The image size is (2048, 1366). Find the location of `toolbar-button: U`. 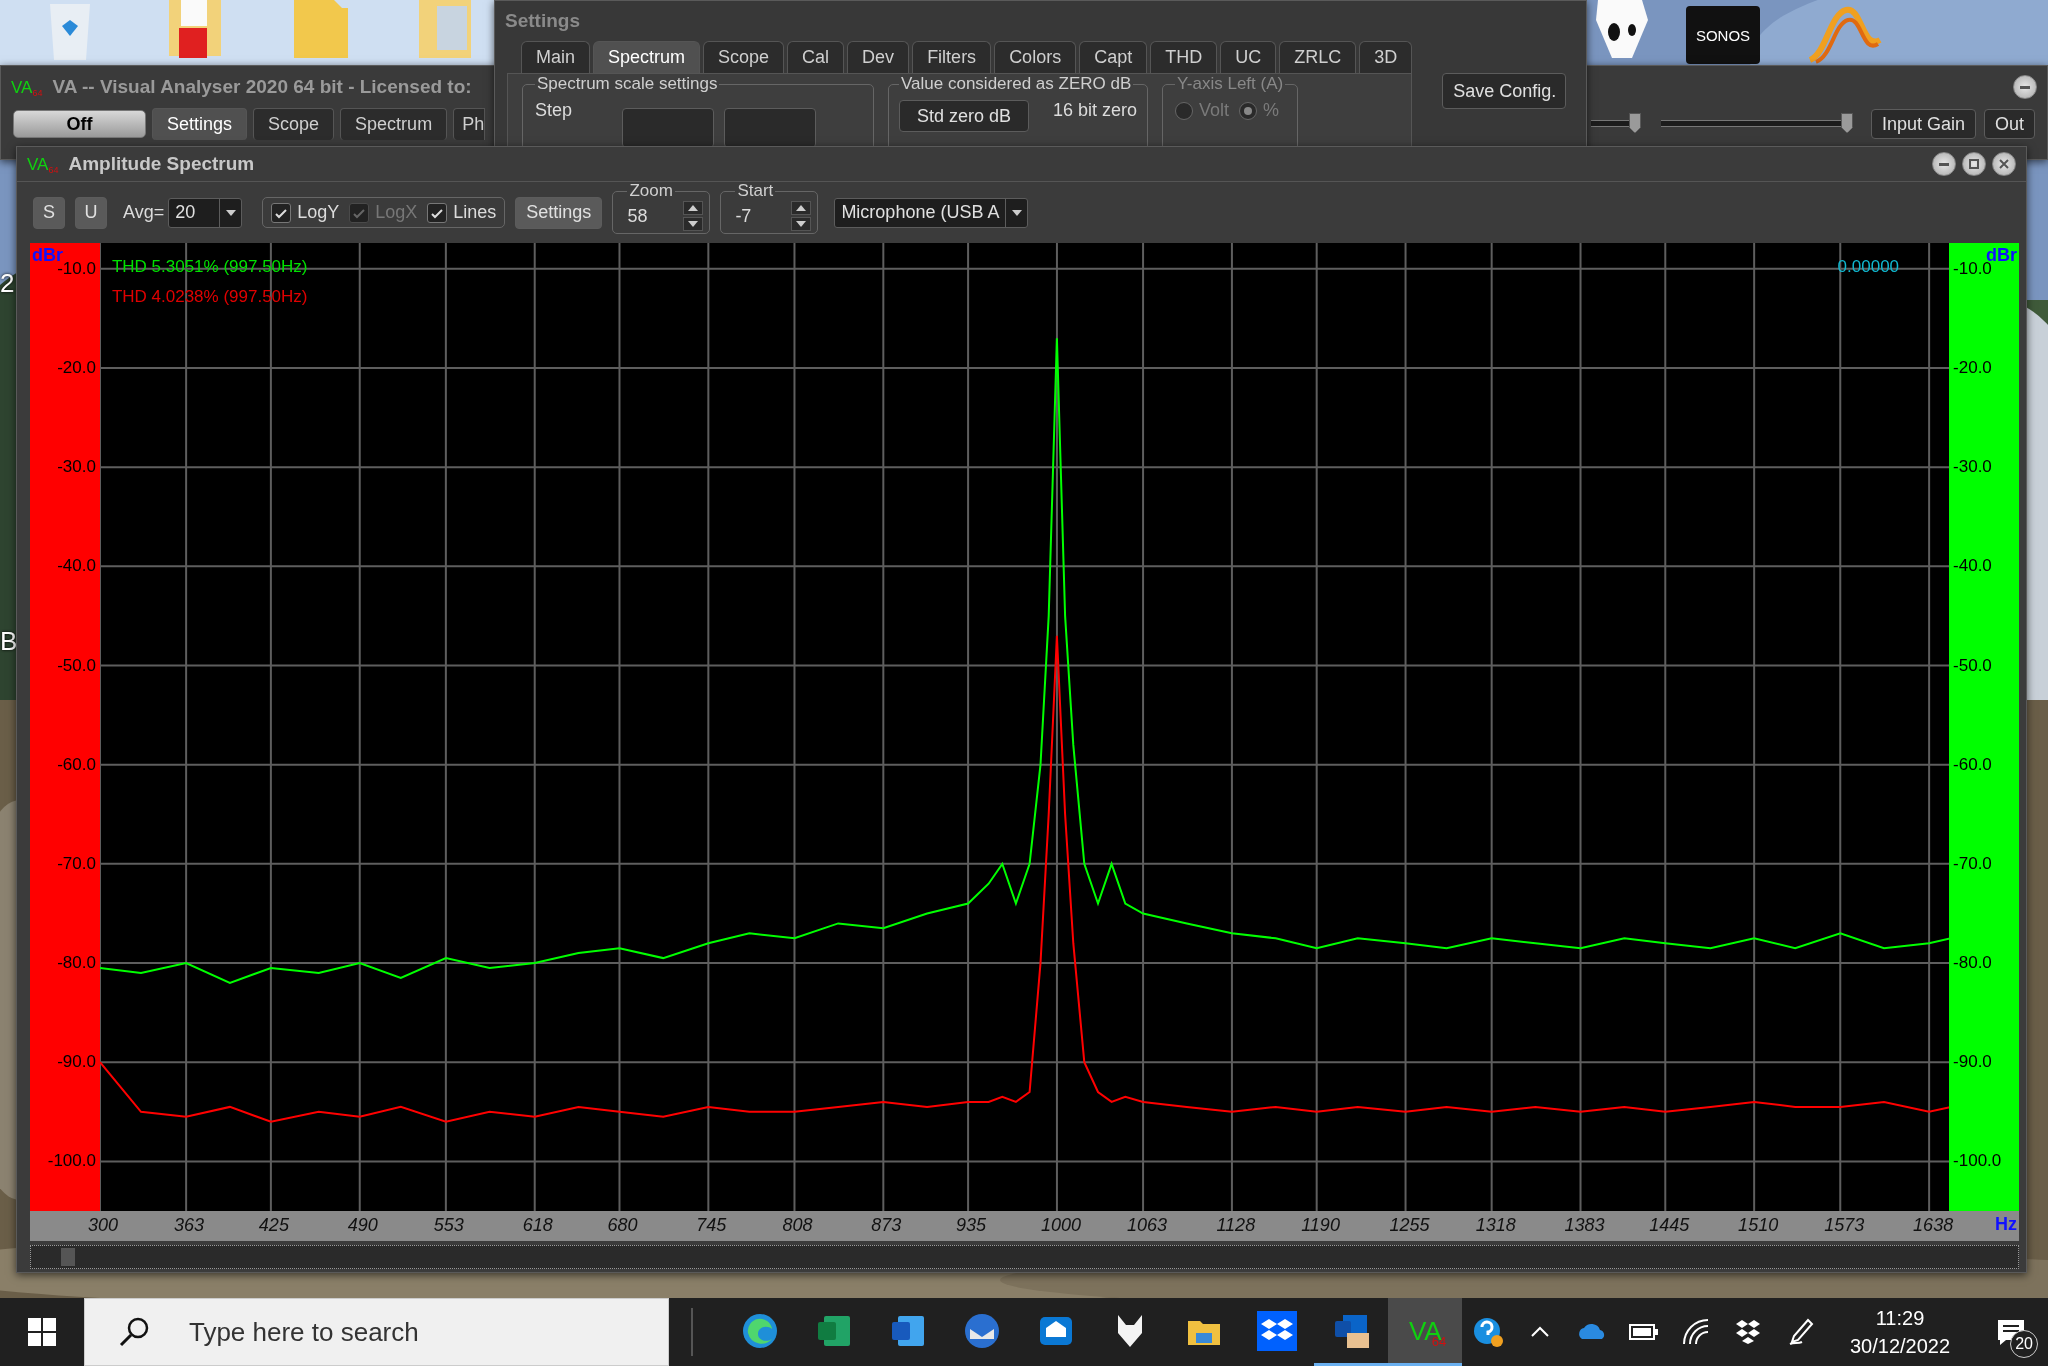

toolbar-button: U is located at coordinates (91, 212).